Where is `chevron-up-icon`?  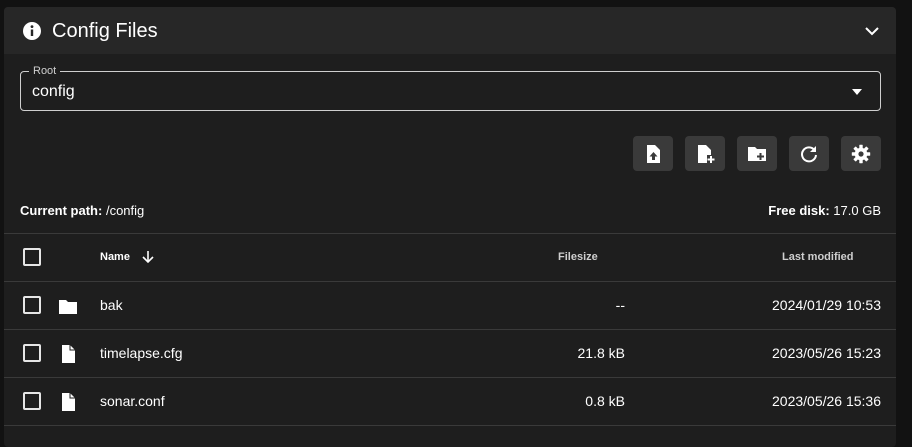 chevron-up-icon is located at coordinates (872, 31).